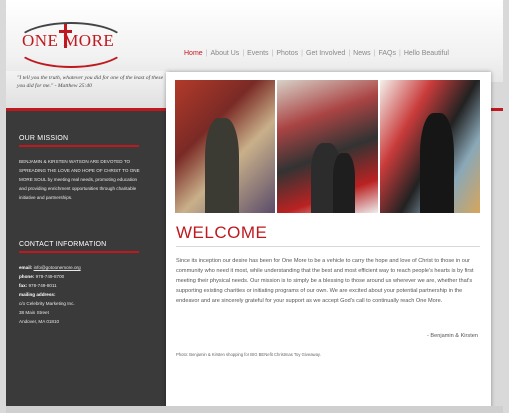 The width and height of the screenshot is (509, 413). I want to click on nav-news: News, so click(362, 53).